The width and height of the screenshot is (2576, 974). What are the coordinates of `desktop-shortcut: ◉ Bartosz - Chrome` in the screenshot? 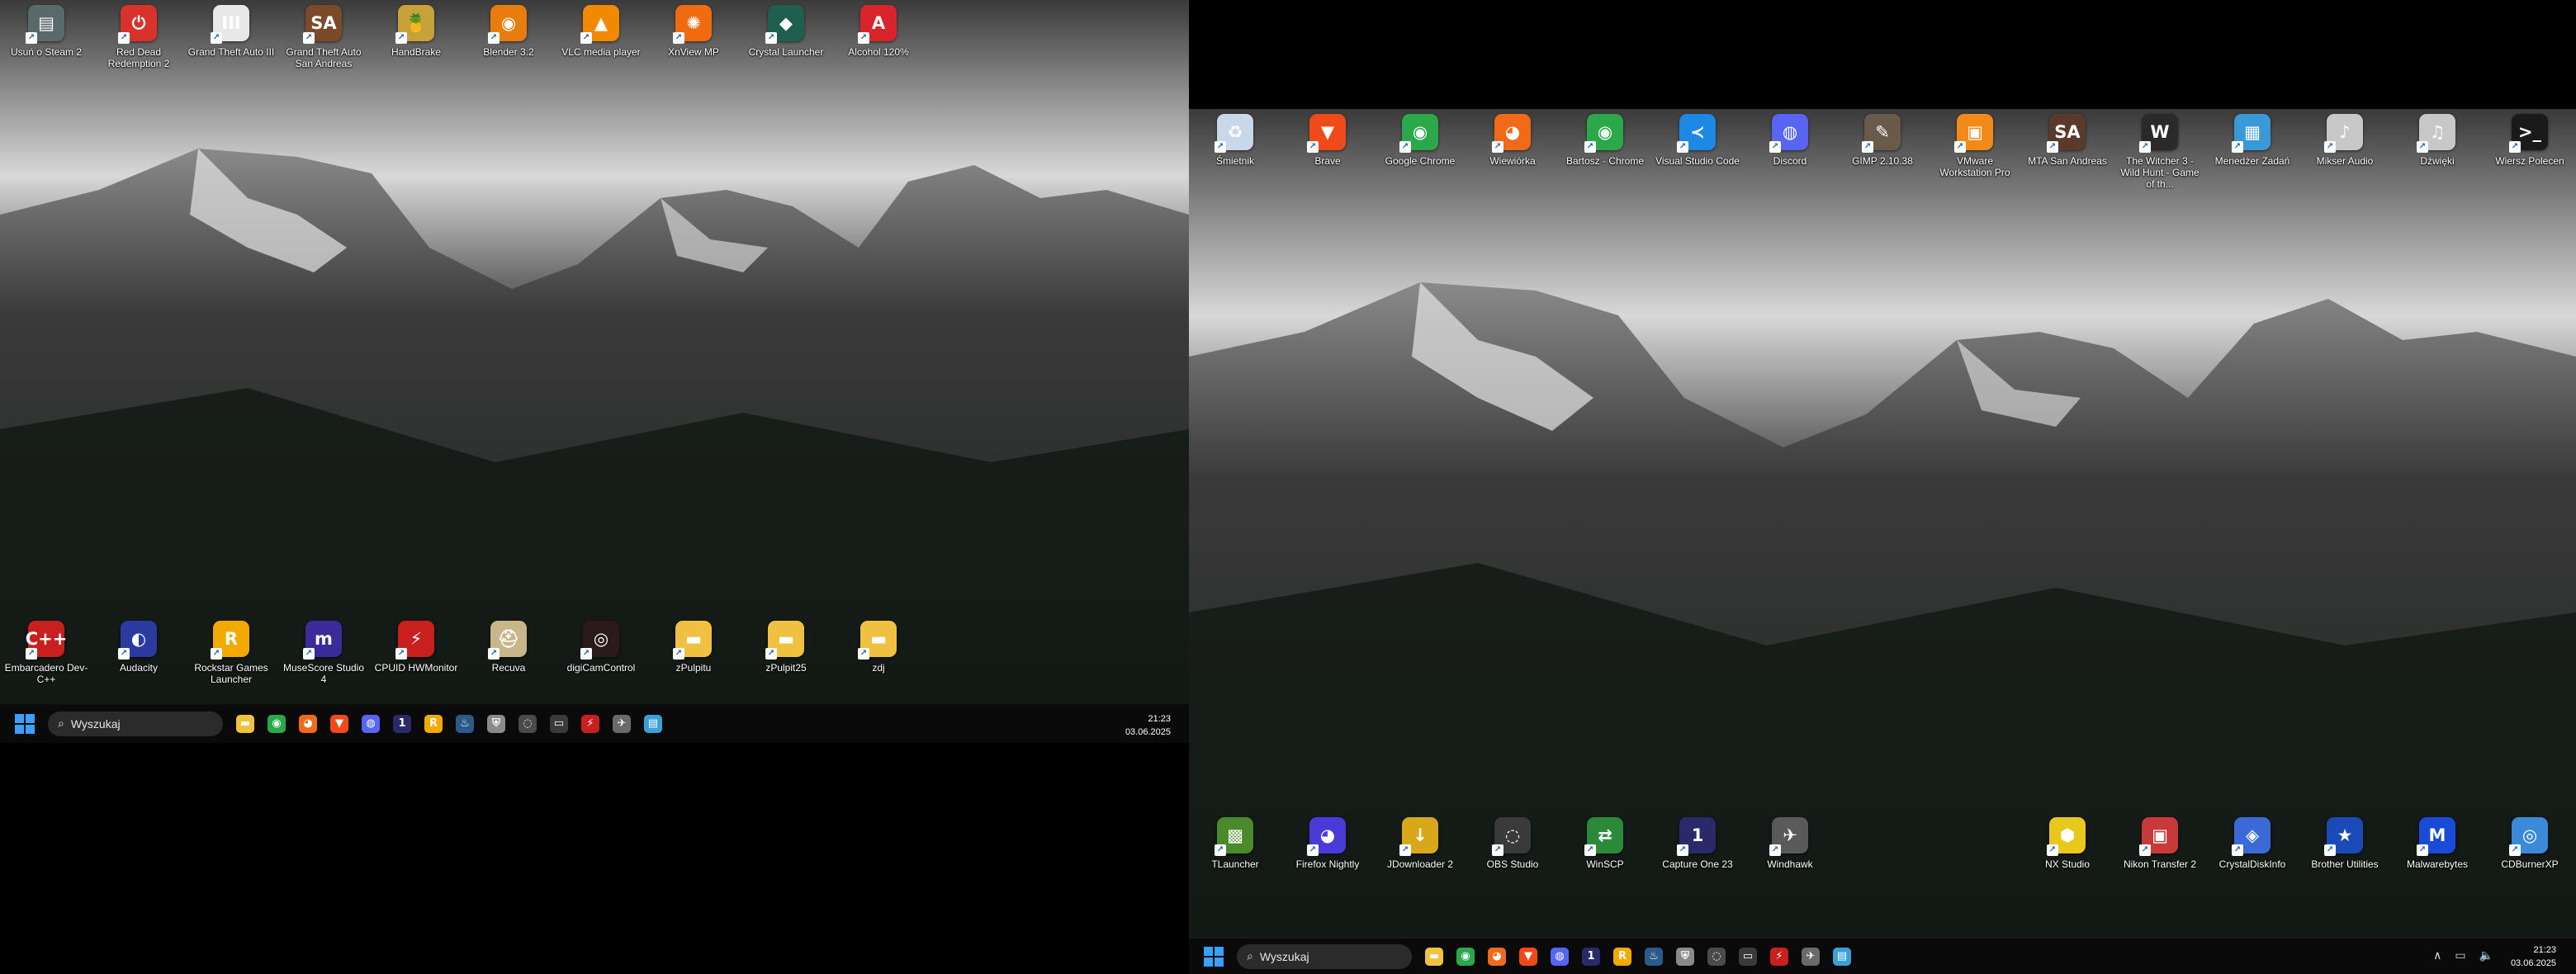 It's located at (1605, 152).